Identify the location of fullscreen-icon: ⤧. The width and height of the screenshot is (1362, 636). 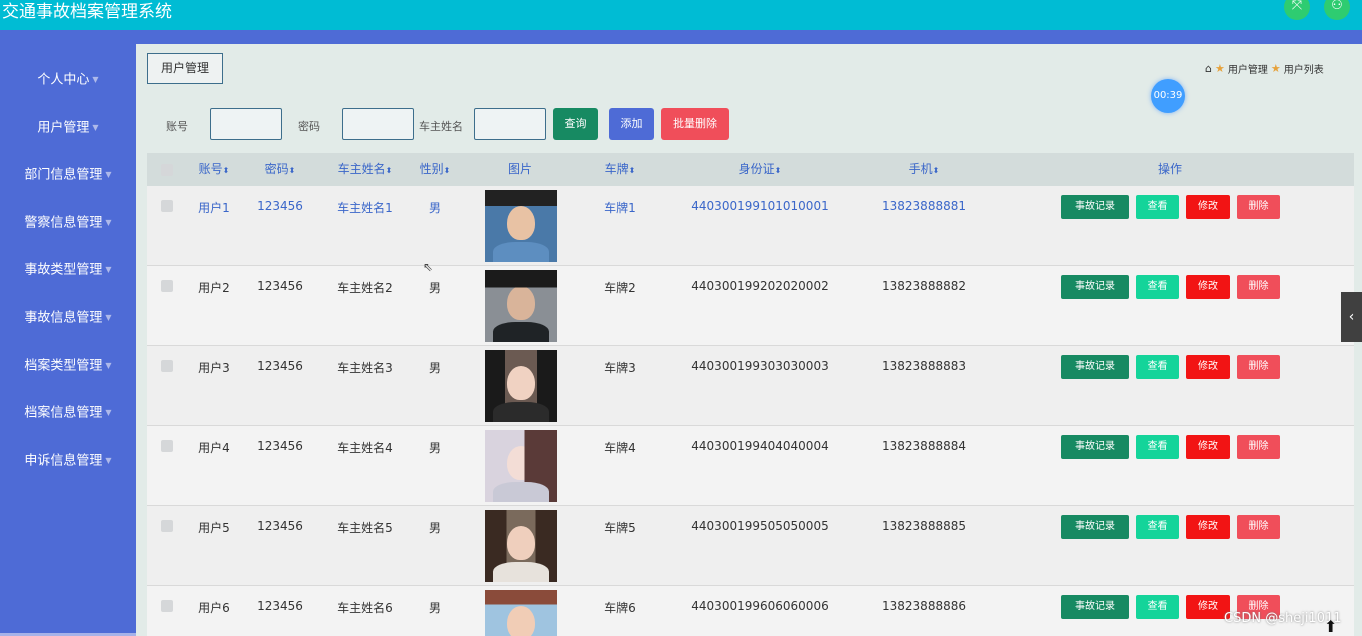
(1297, 10).